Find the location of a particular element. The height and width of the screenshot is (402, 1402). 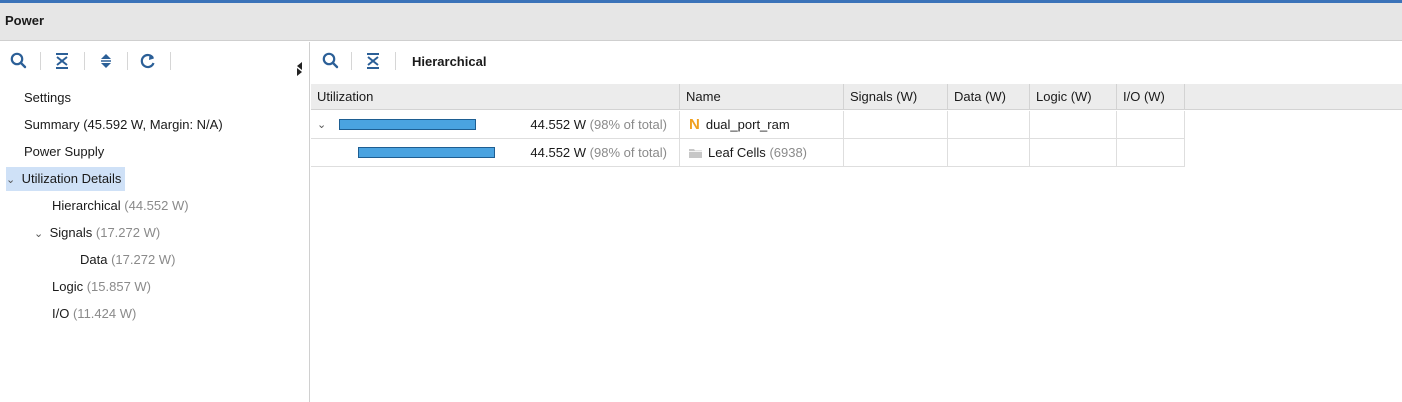

tree-item-signals: ⌄ Signals (17.272 W) is located at coordinates (97, 233).